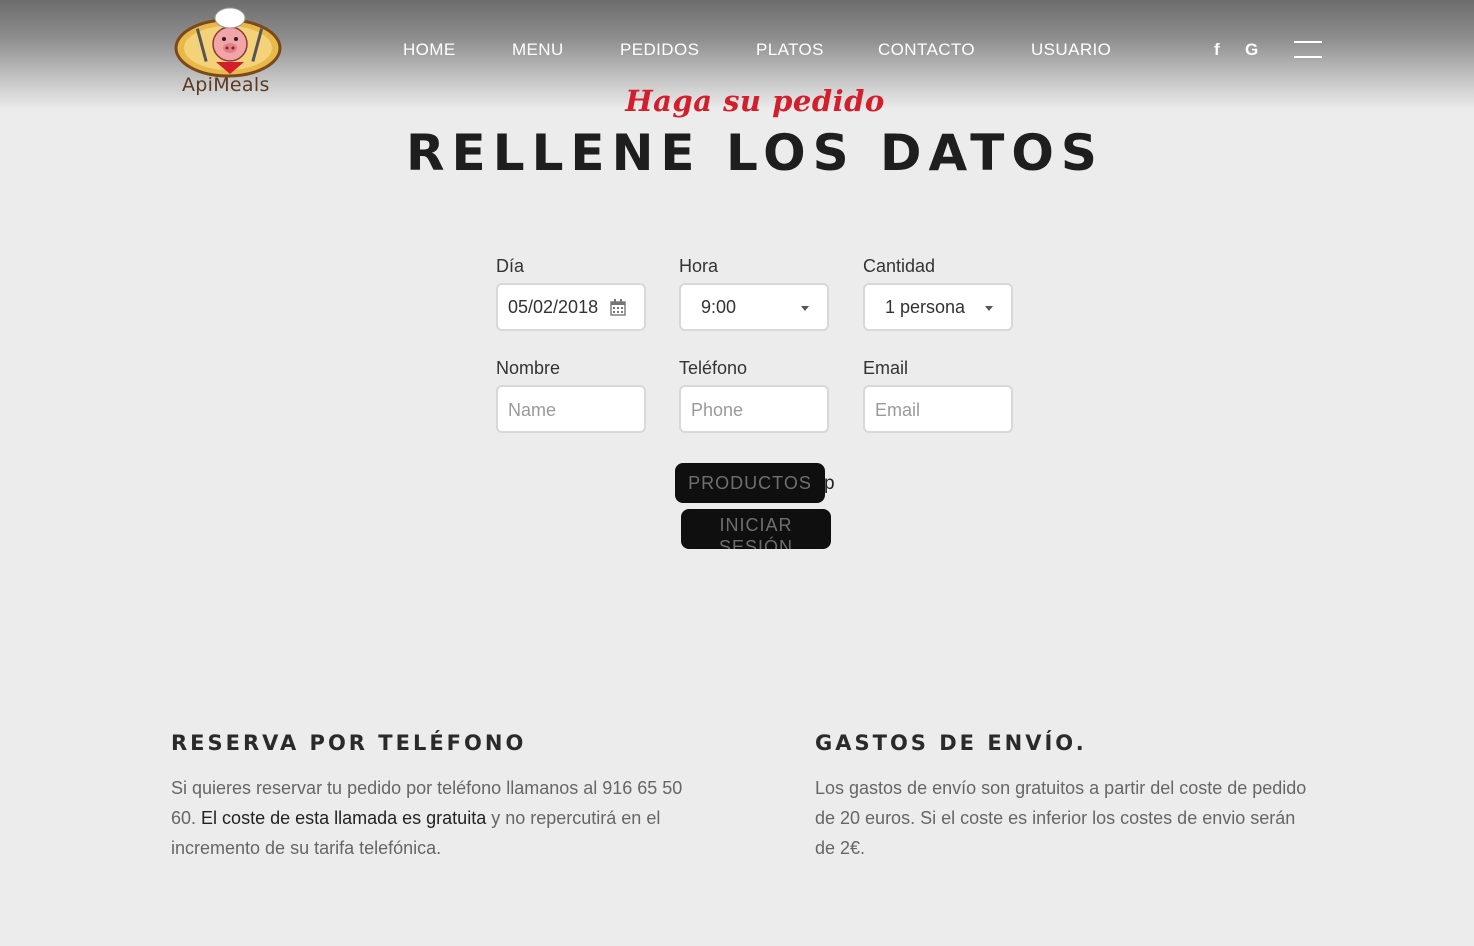 The width and height of the screenshot is (1474, 946). What do you see at coordinates (925, 307) in the screenshot?
I see `cantidad-value: 1 persona` at bounding box center [925, 307].